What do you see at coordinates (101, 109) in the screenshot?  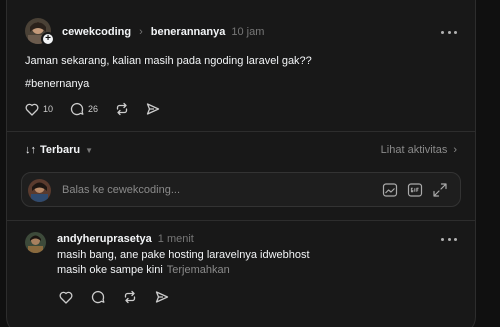 I see `post-actions: 10 26` at bounding box center [101, 109].